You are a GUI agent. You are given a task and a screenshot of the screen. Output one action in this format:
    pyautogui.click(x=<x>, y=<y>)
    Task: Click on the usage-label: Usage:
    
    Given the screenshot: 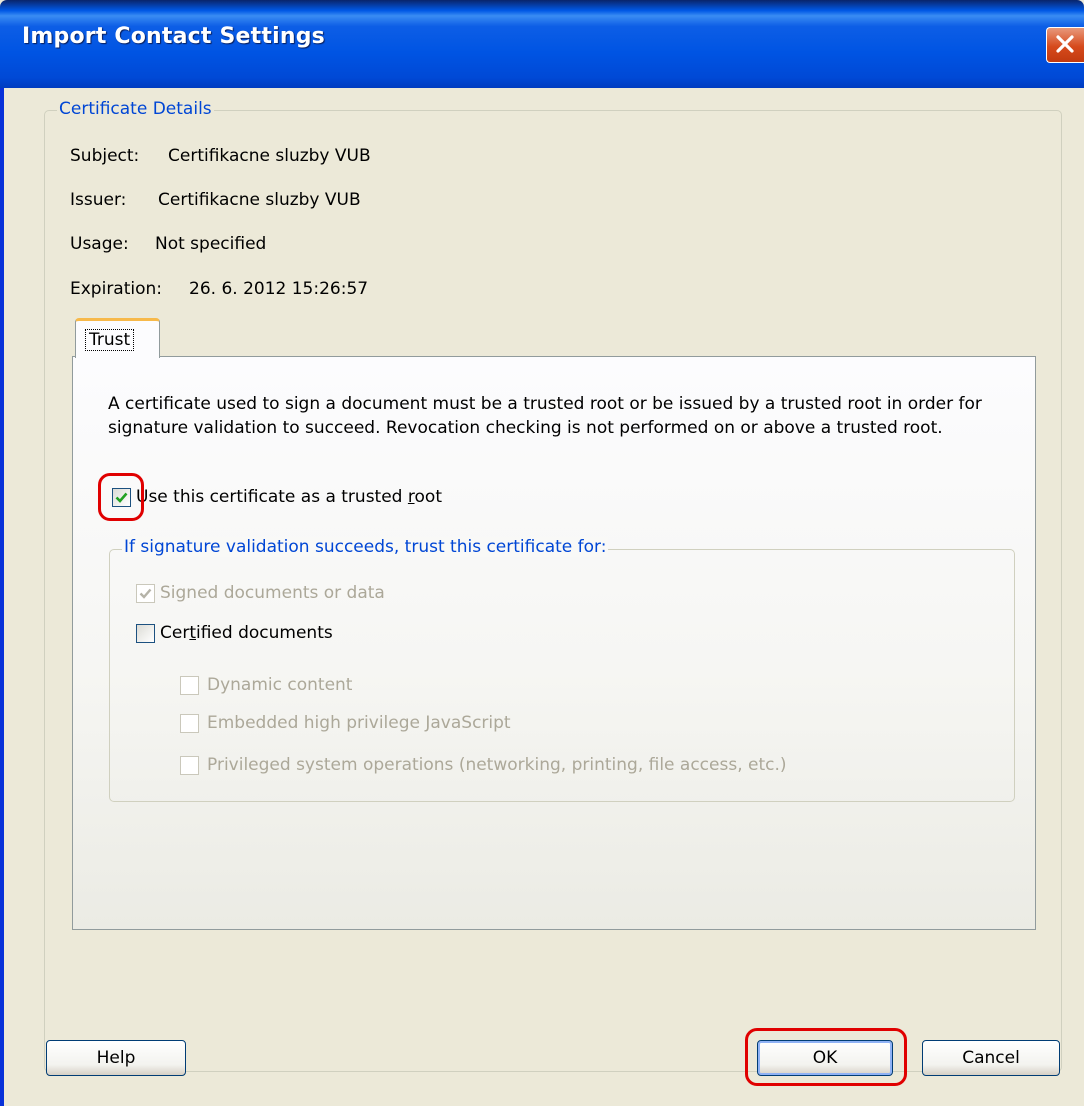 What is the action you would take?
    pyautogui.click(x=99, y=244)
    